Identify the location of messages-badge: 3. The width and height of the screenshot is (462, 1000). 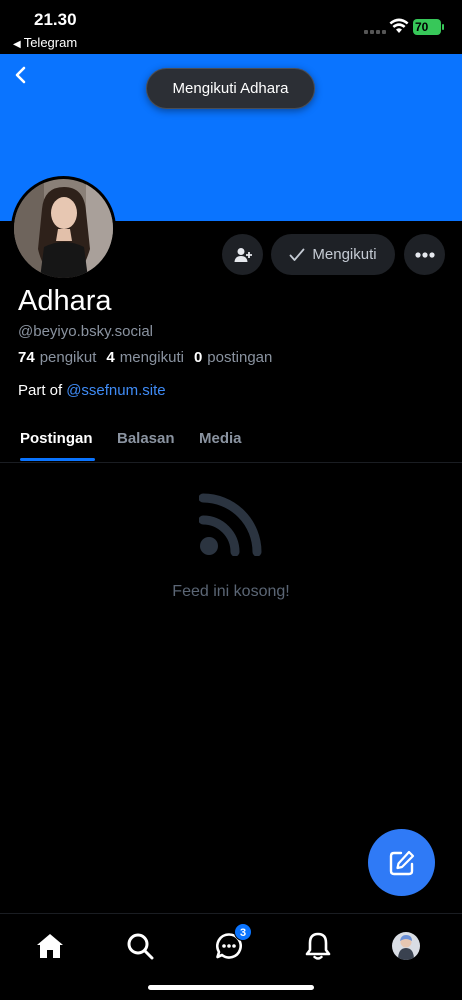
(243, 932).